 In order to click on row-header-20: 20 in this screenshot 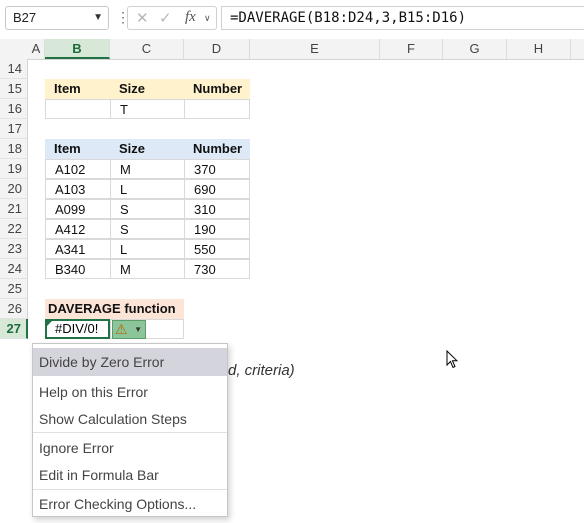, I will do `click(14, 189)`.